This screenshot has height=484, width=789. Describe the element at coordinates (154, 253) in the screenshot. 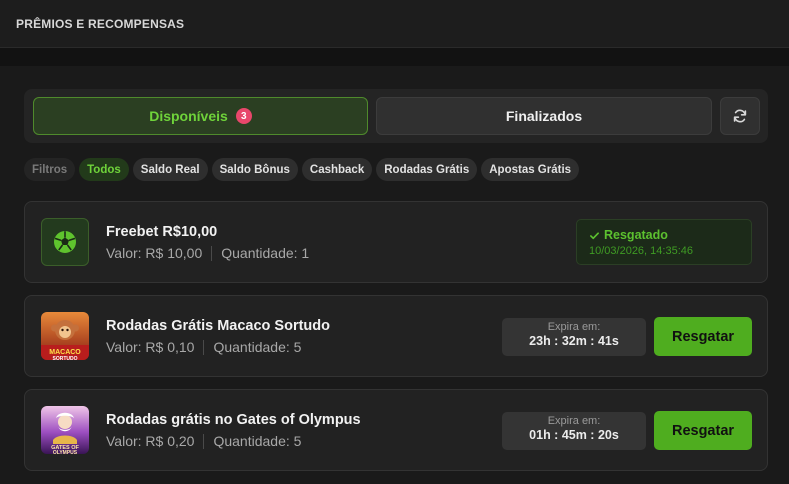

I see `reward-value: Valor: R$ 10,00` at that location.